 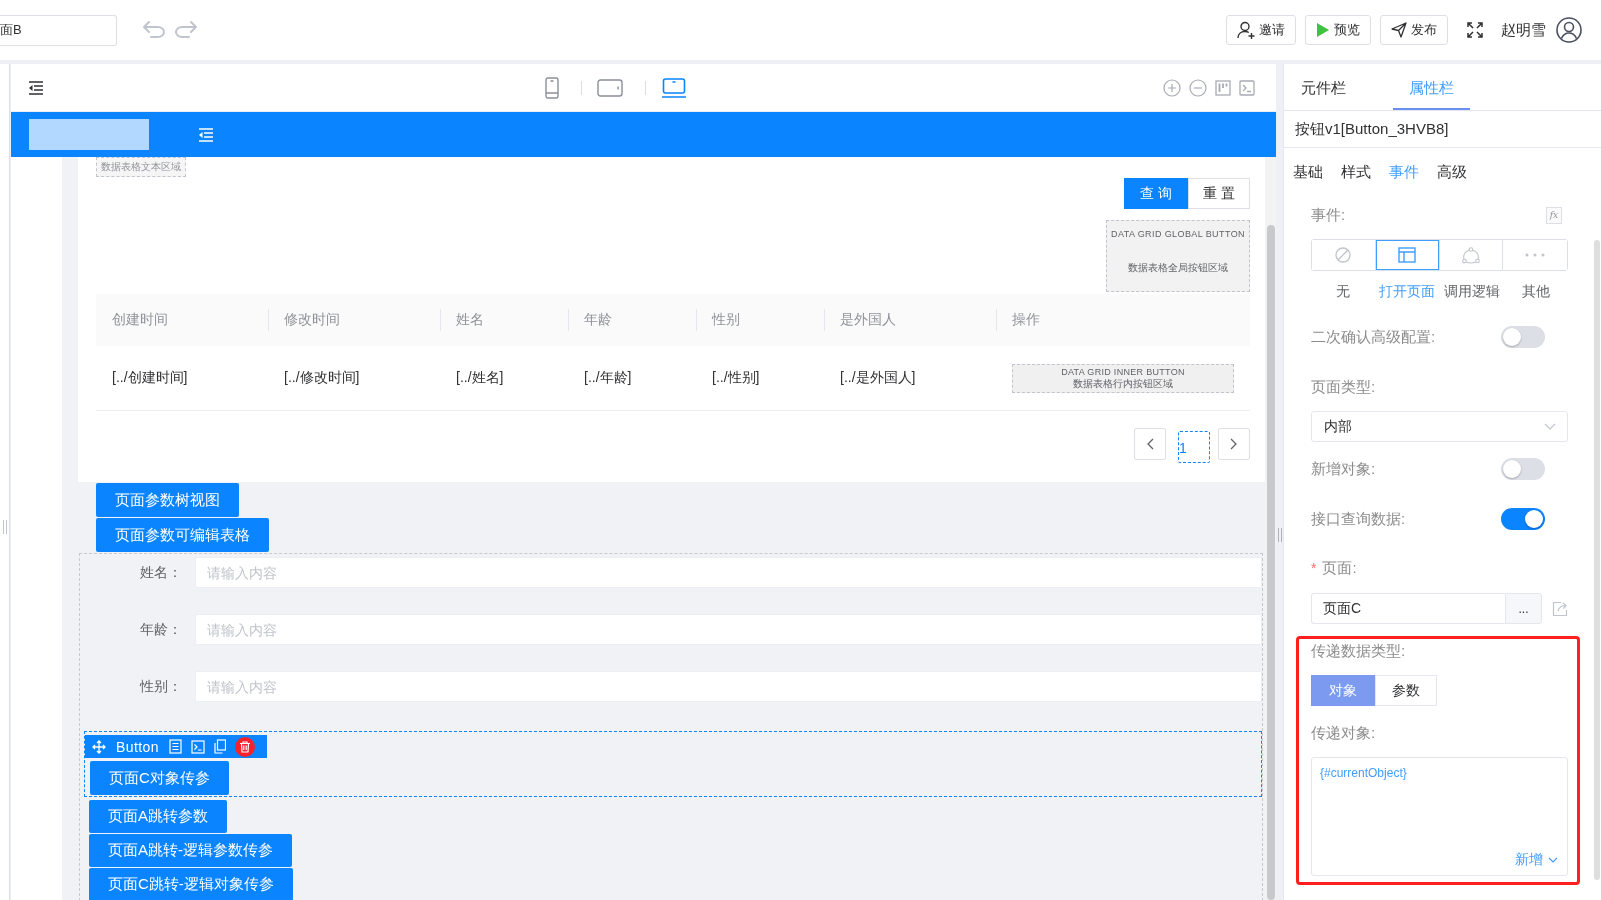 I want to click on trash-icon, so click(x=244, y=746).